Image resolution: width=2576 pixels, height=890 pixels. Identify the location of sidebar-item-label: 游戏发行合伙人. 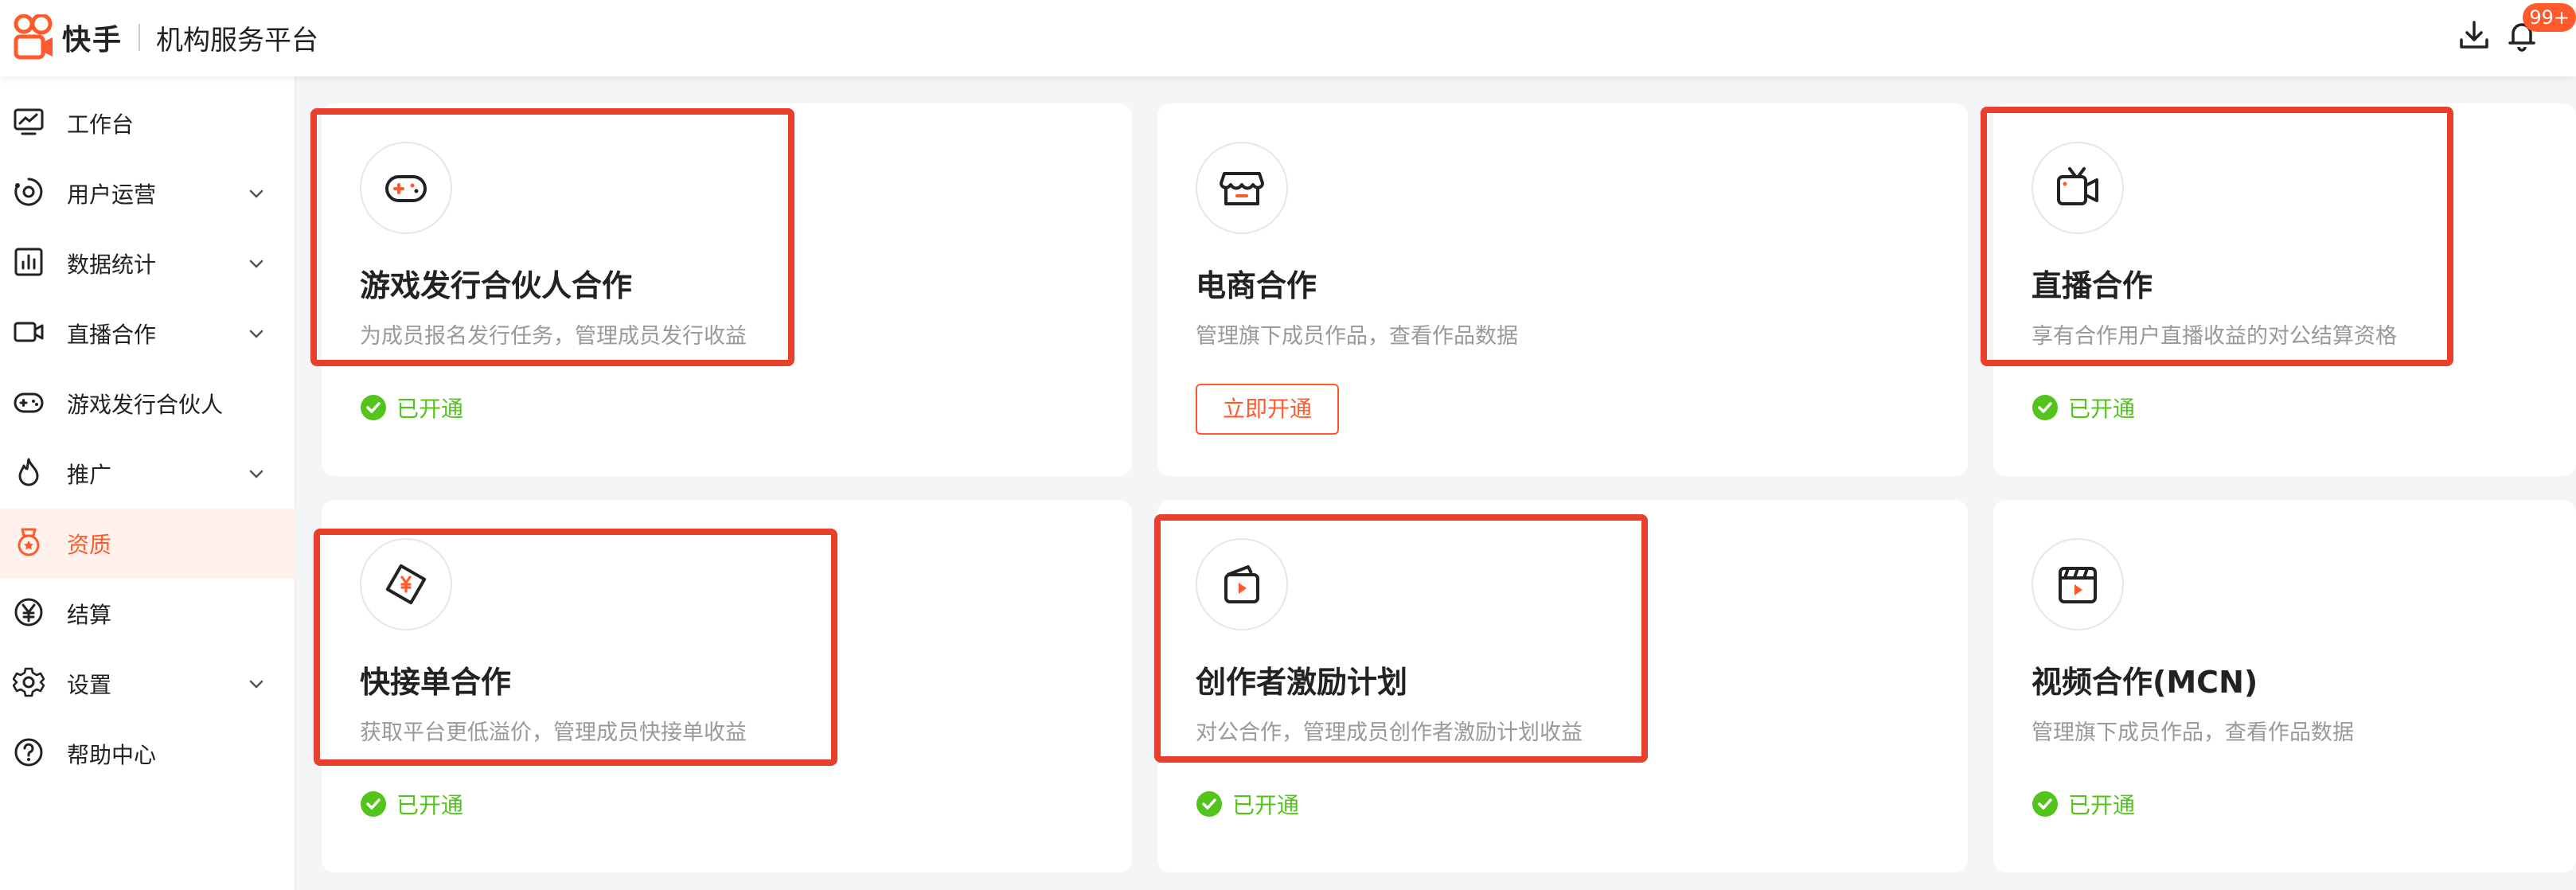
(145, 405).